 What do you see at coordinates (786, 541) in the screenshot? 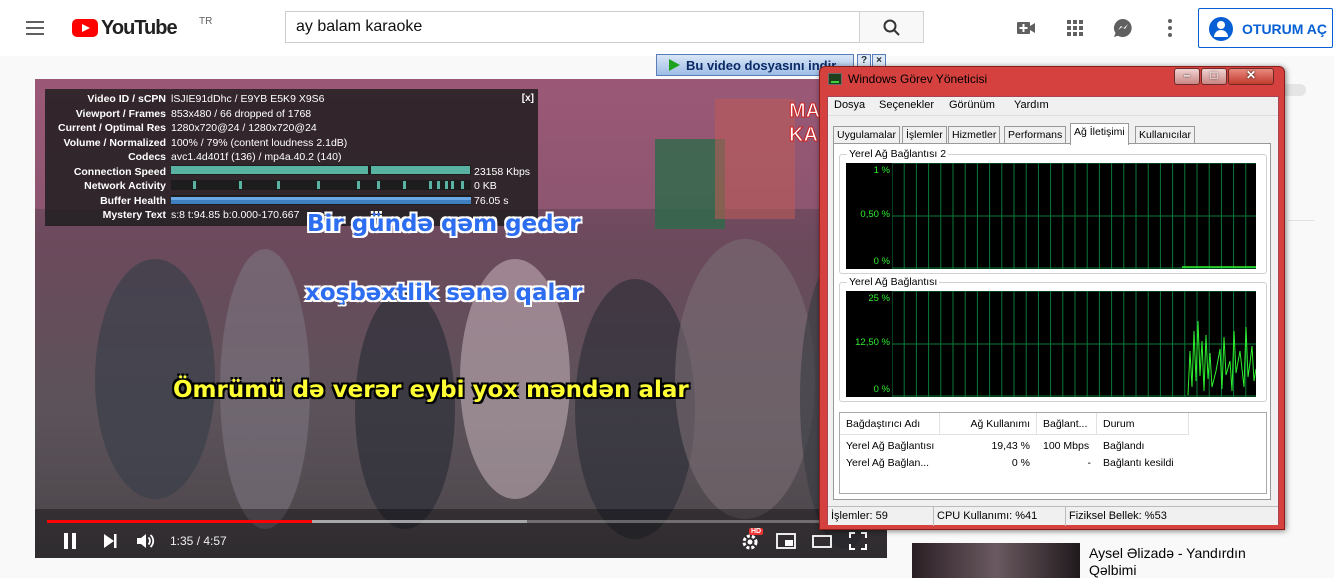
I see `miniplayer-icon` at bounding box center [786, 541].